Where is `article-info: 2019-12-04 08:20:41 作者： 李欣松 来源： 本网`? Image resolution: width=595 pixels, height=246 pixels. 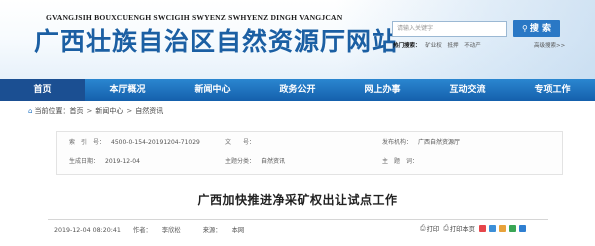
article-info: 2019-12-04 08:20:41 作者： 李欣松 来源： 本网 is located at coordinates (159, 229).